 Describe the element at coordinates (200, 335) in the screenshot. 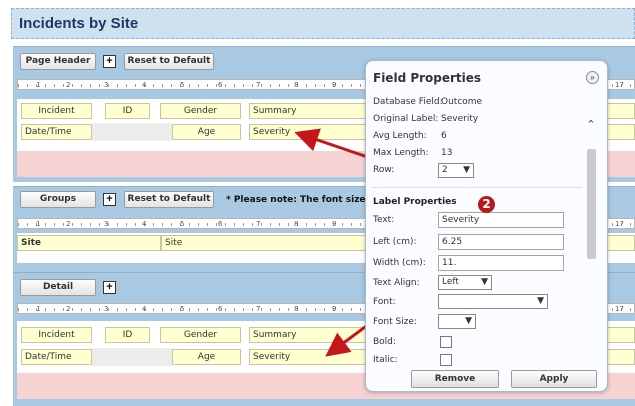

I see `detail-field-gender: Gender` at that location.